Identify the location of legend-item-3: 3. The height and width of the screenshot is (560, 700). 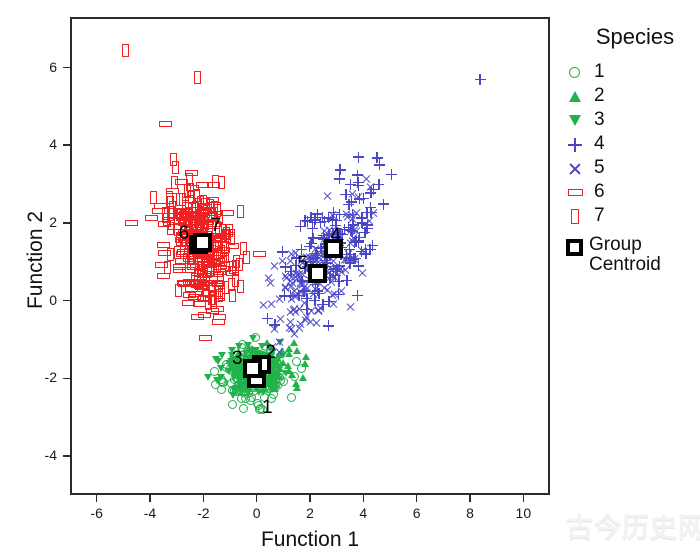
(632, 120).